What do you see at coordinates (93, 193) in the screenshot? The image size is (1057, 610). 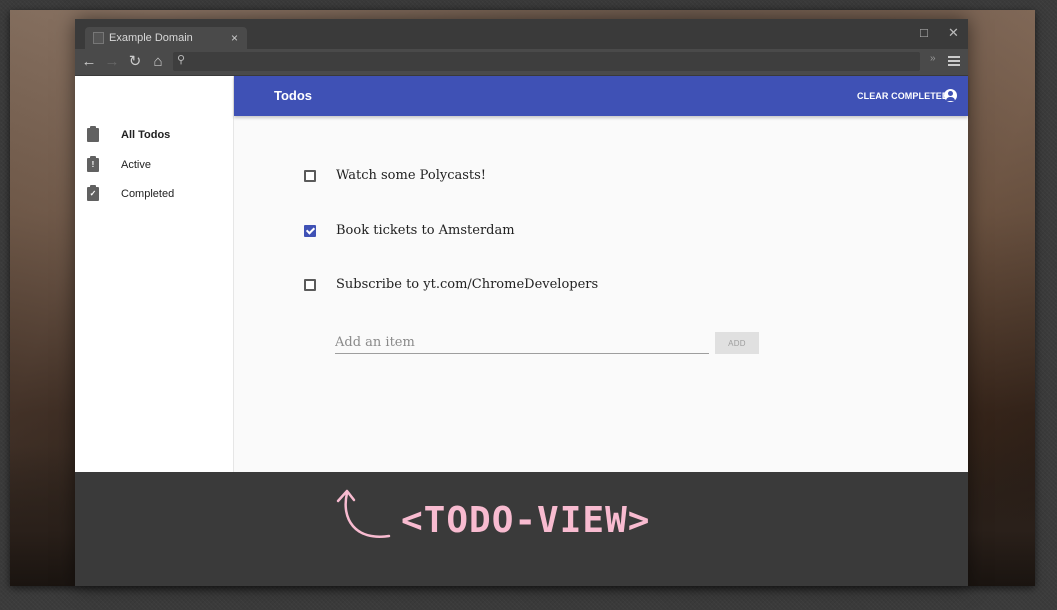 I see `clipboard-check-icon: ✓` at bounding box center [93, 193].